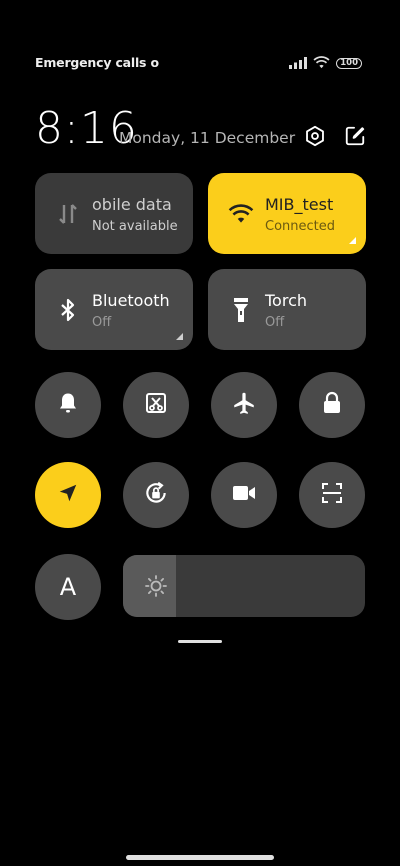  I want to click on home-indicator, so click(200, 857).